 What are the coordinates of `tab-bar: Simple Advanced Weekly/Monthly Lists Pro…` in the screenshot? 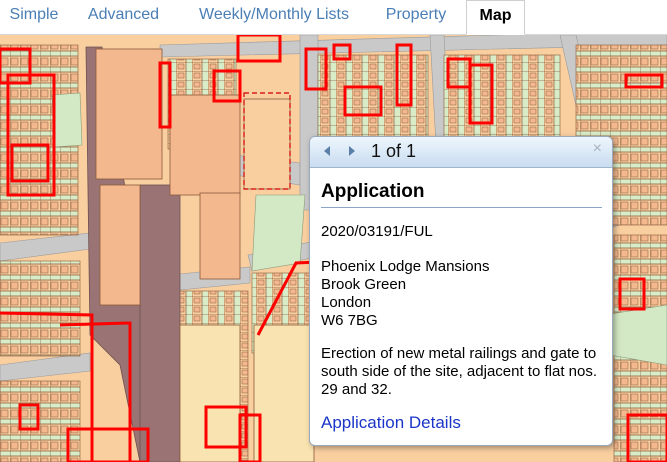 It's located at (333, 17).